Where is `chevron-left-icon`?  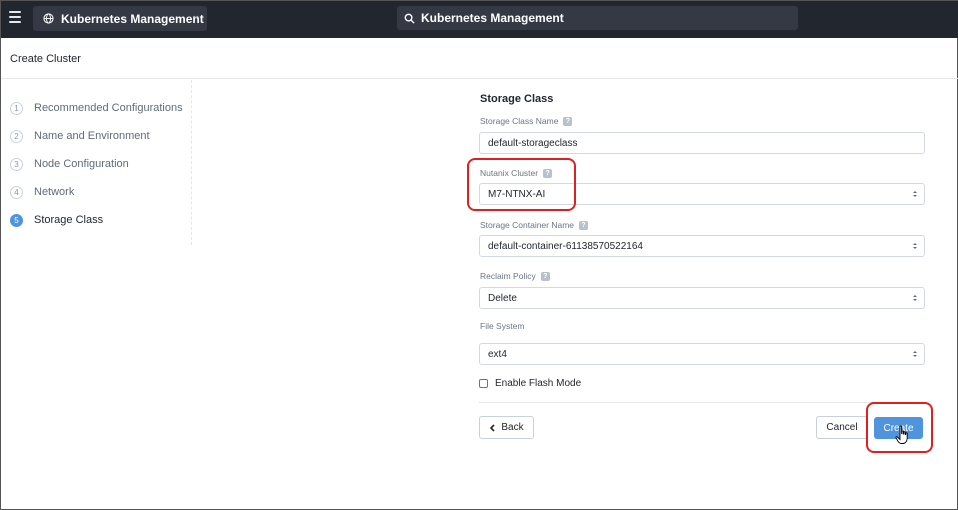 chevron-left-icon is located at coordinates (492, 427).